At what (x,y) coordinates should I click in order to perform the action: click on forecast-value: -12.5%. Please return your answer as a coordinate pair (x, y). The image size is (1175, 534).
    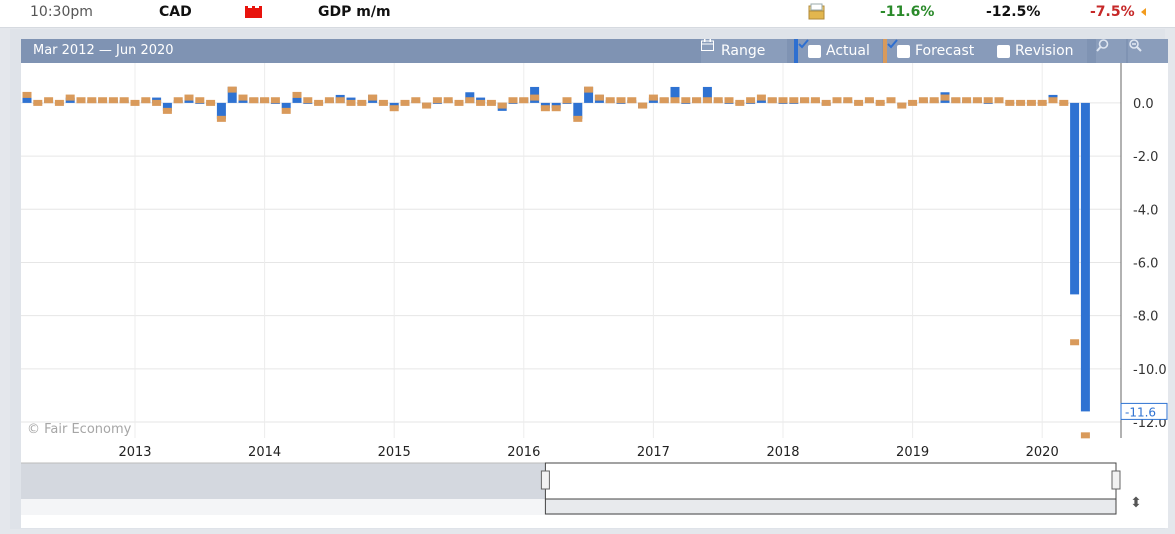
    Looking at the image, I should click on (1013, 12).